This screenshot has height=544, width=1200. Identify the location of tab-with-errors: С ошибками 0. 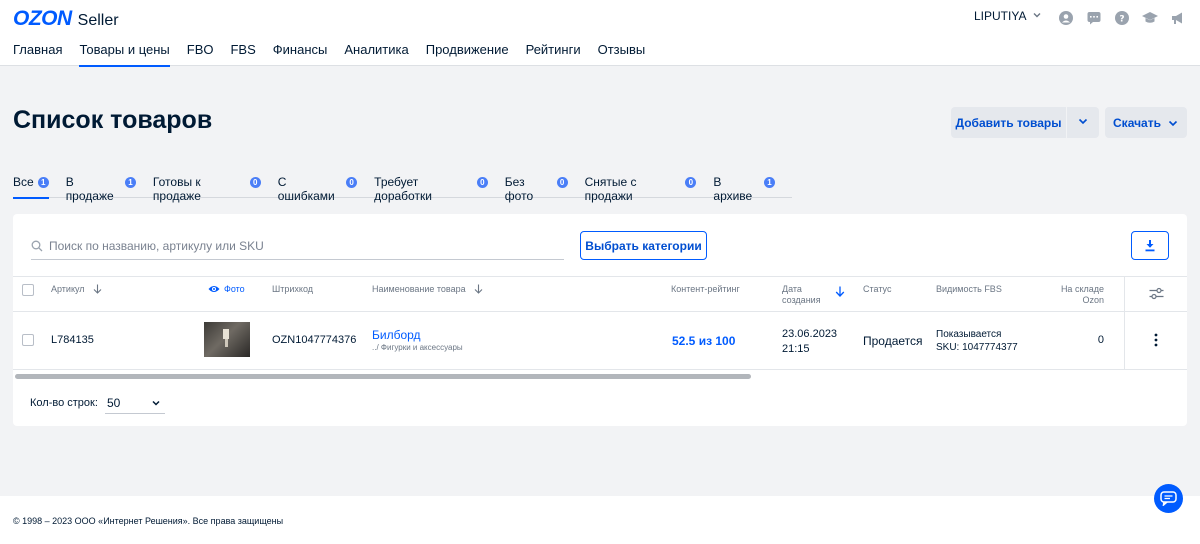
(318, 187).